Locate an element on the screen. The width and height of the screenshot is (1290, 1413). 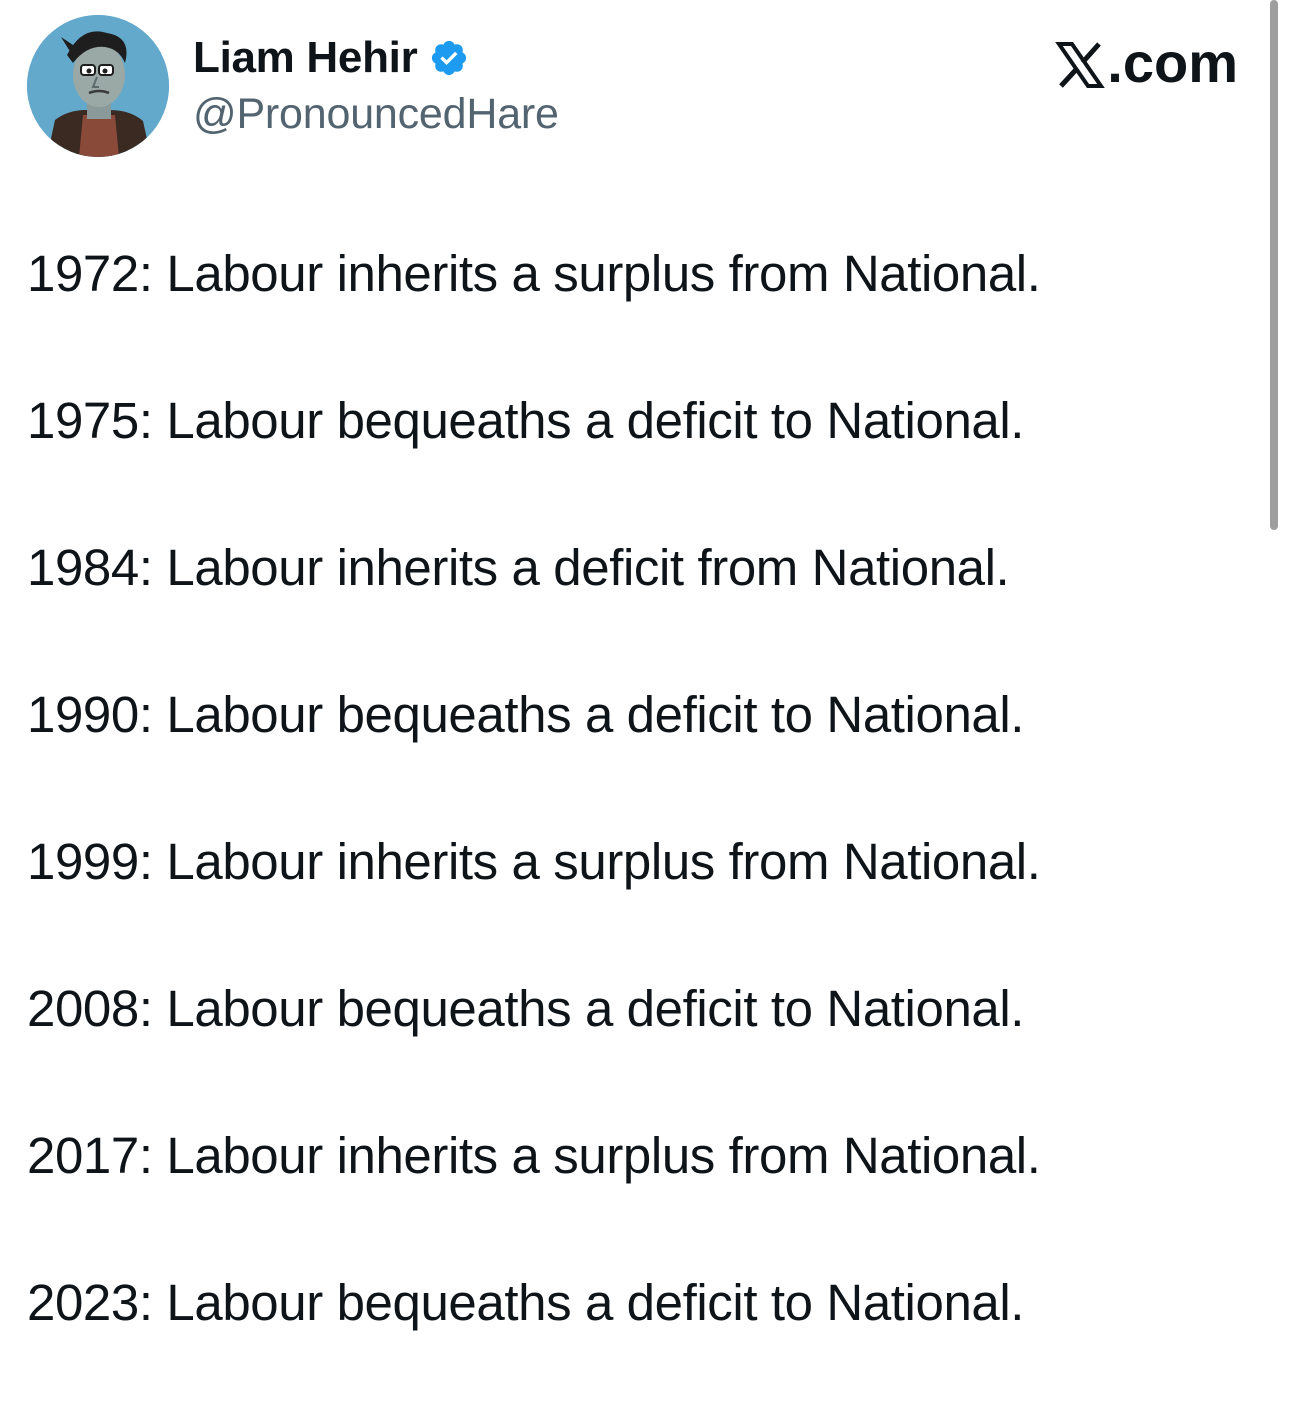
tweet-header: Liam Hehir @PronouncedHare .com is located at coordinates (645, 90).